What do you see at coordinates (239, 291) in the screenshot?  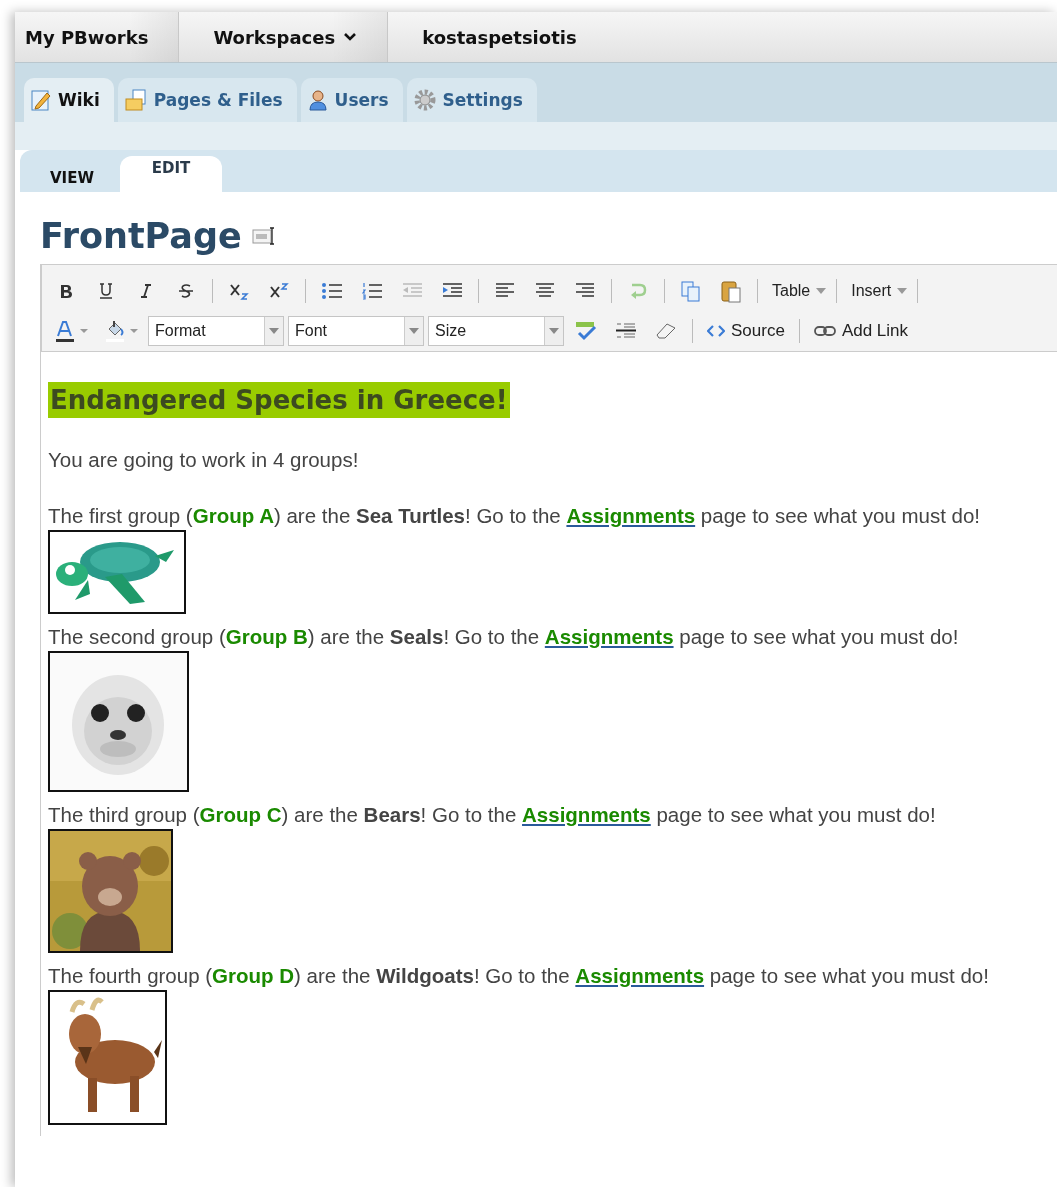 I see `subscript-icon` at bounding box center [239, 291].